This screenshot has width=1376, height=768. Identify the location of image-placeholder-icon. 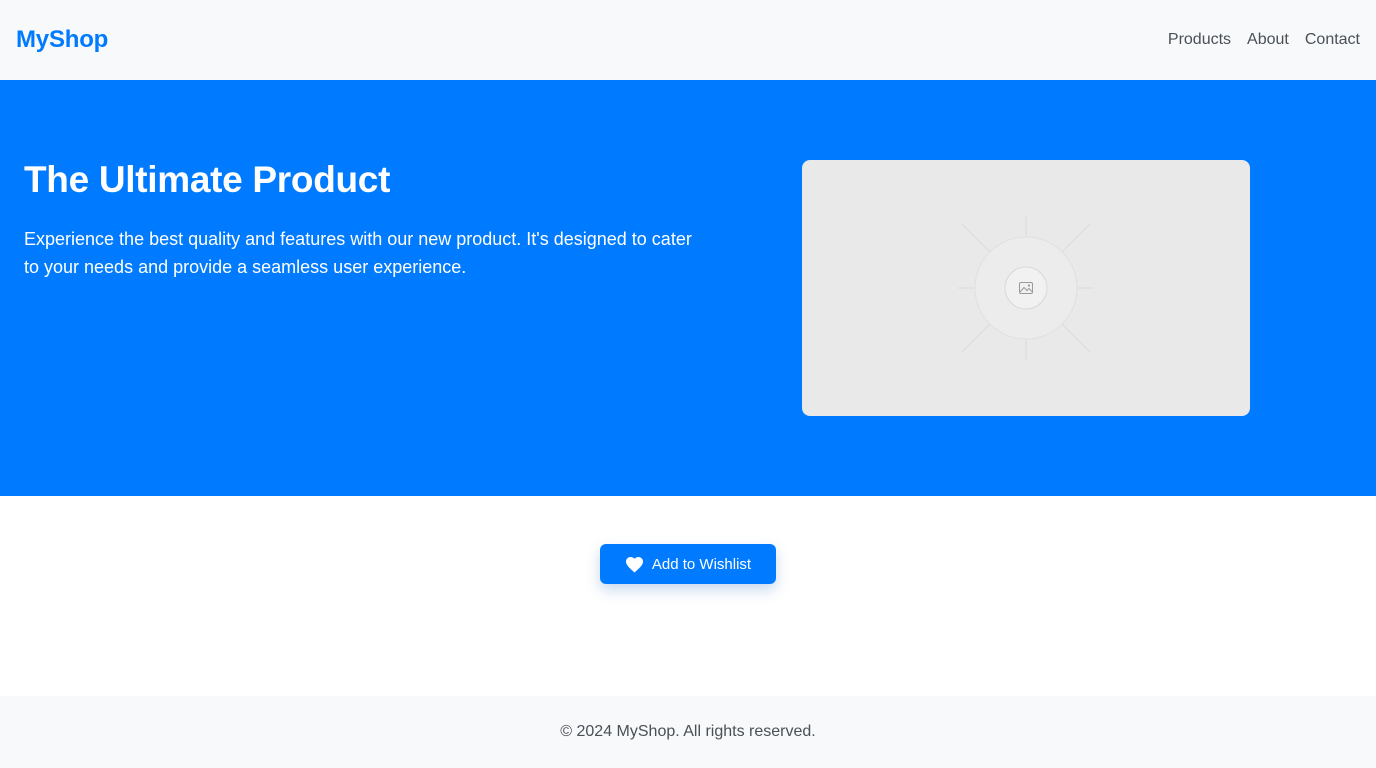
(1026, 288).